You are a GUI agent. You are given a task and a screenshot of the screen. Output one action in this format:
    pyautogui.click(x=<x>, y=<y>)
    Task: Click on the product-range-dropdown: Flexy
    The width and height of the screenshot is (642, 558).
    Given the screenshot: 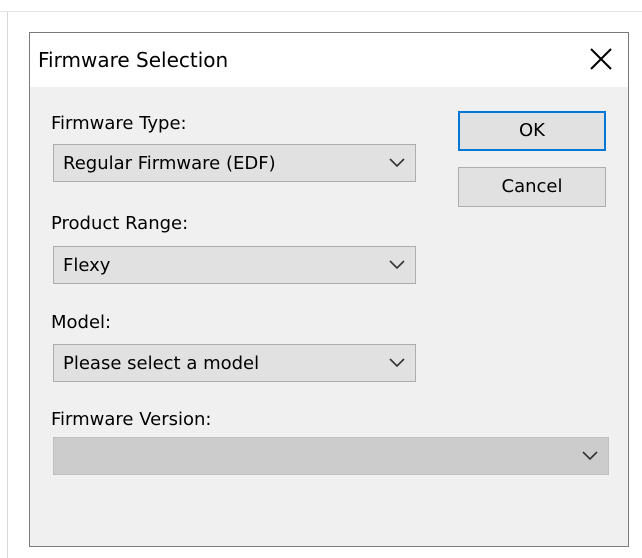 What is the action you would take?
    pyautogui.click(x=234, y=265)
    